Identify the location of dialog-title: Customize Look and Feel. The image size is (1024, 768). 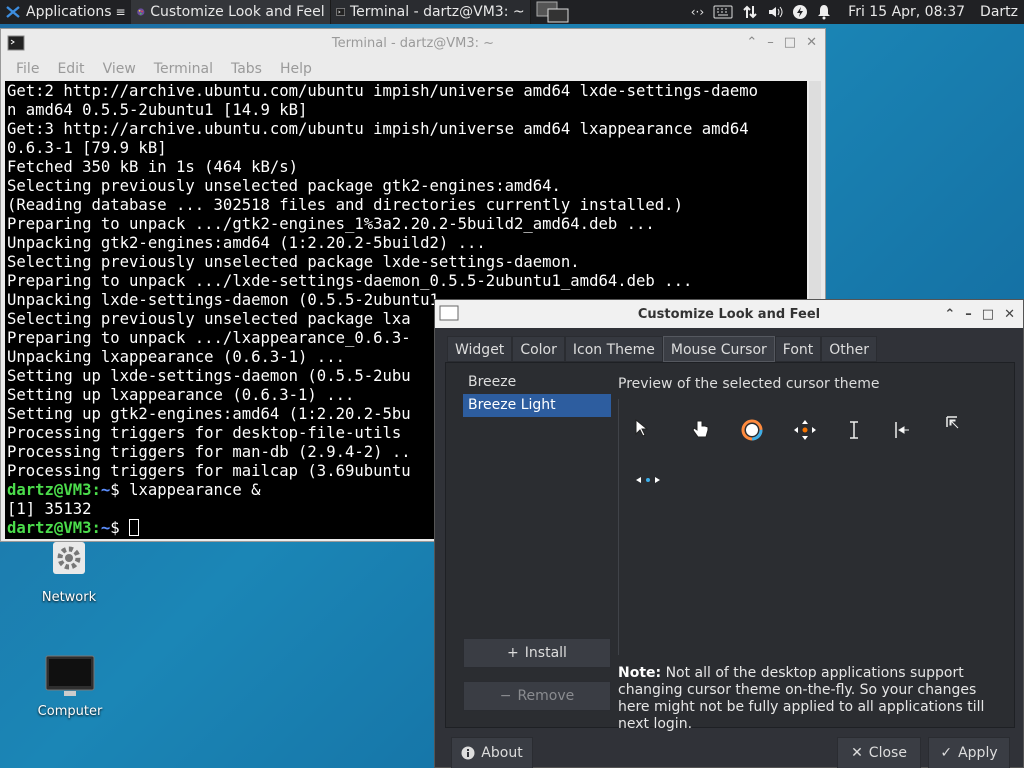
(729, 314).